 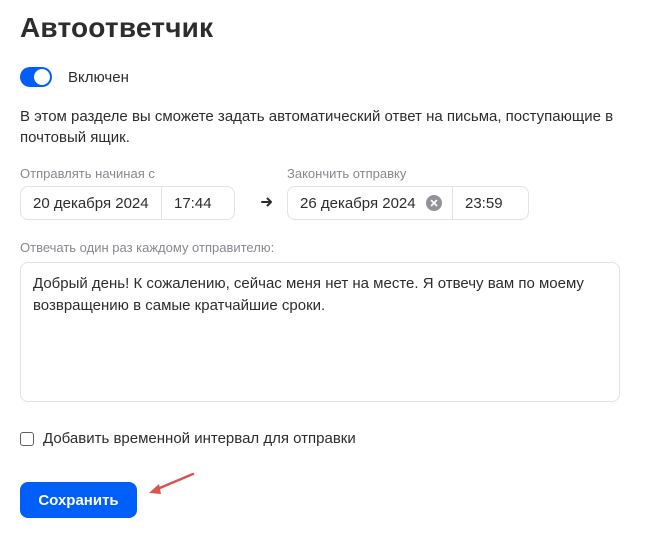 What do you see at coordinates (78, 500) in the screenshot?
I see `save-button: Сохранить` at bounding box center [78, 500].